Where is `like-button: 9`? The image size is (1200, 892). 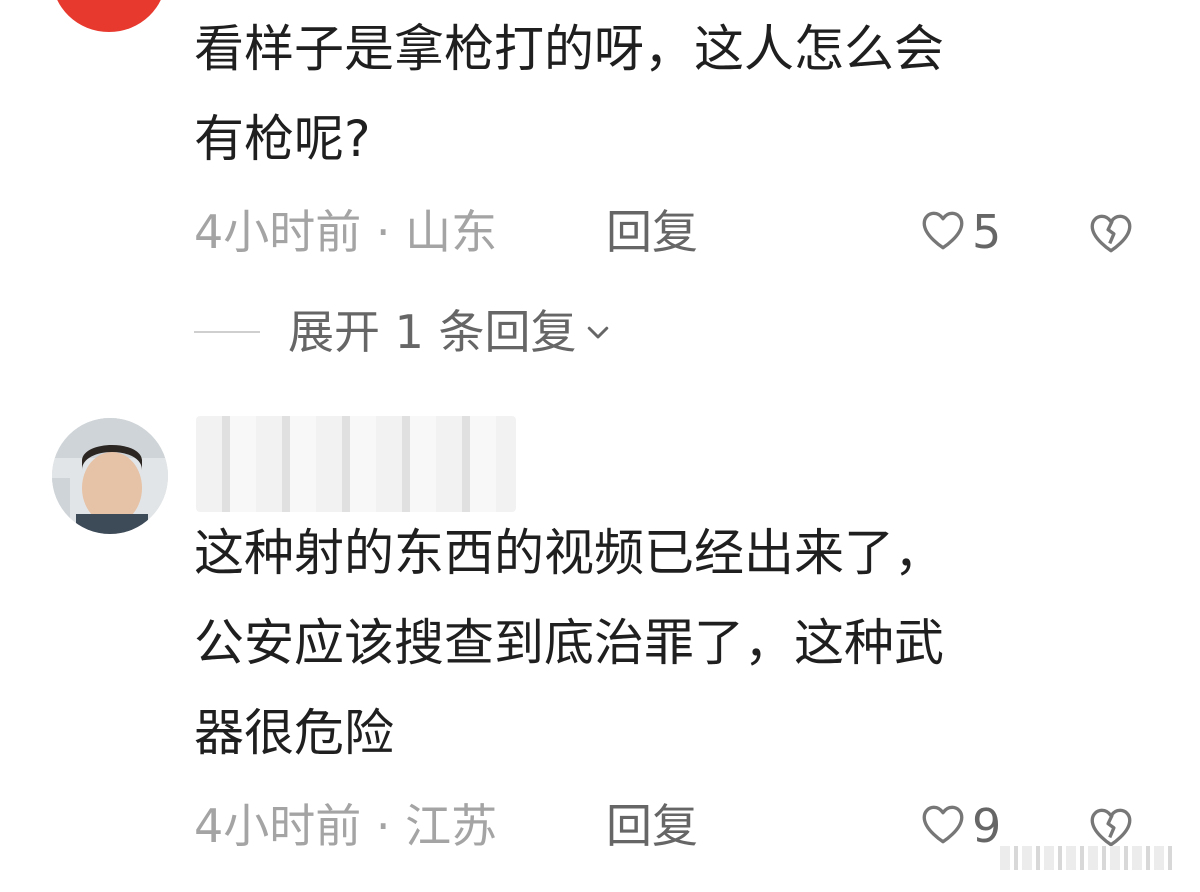 like-button: 9 is located at coordinates (959, 826).